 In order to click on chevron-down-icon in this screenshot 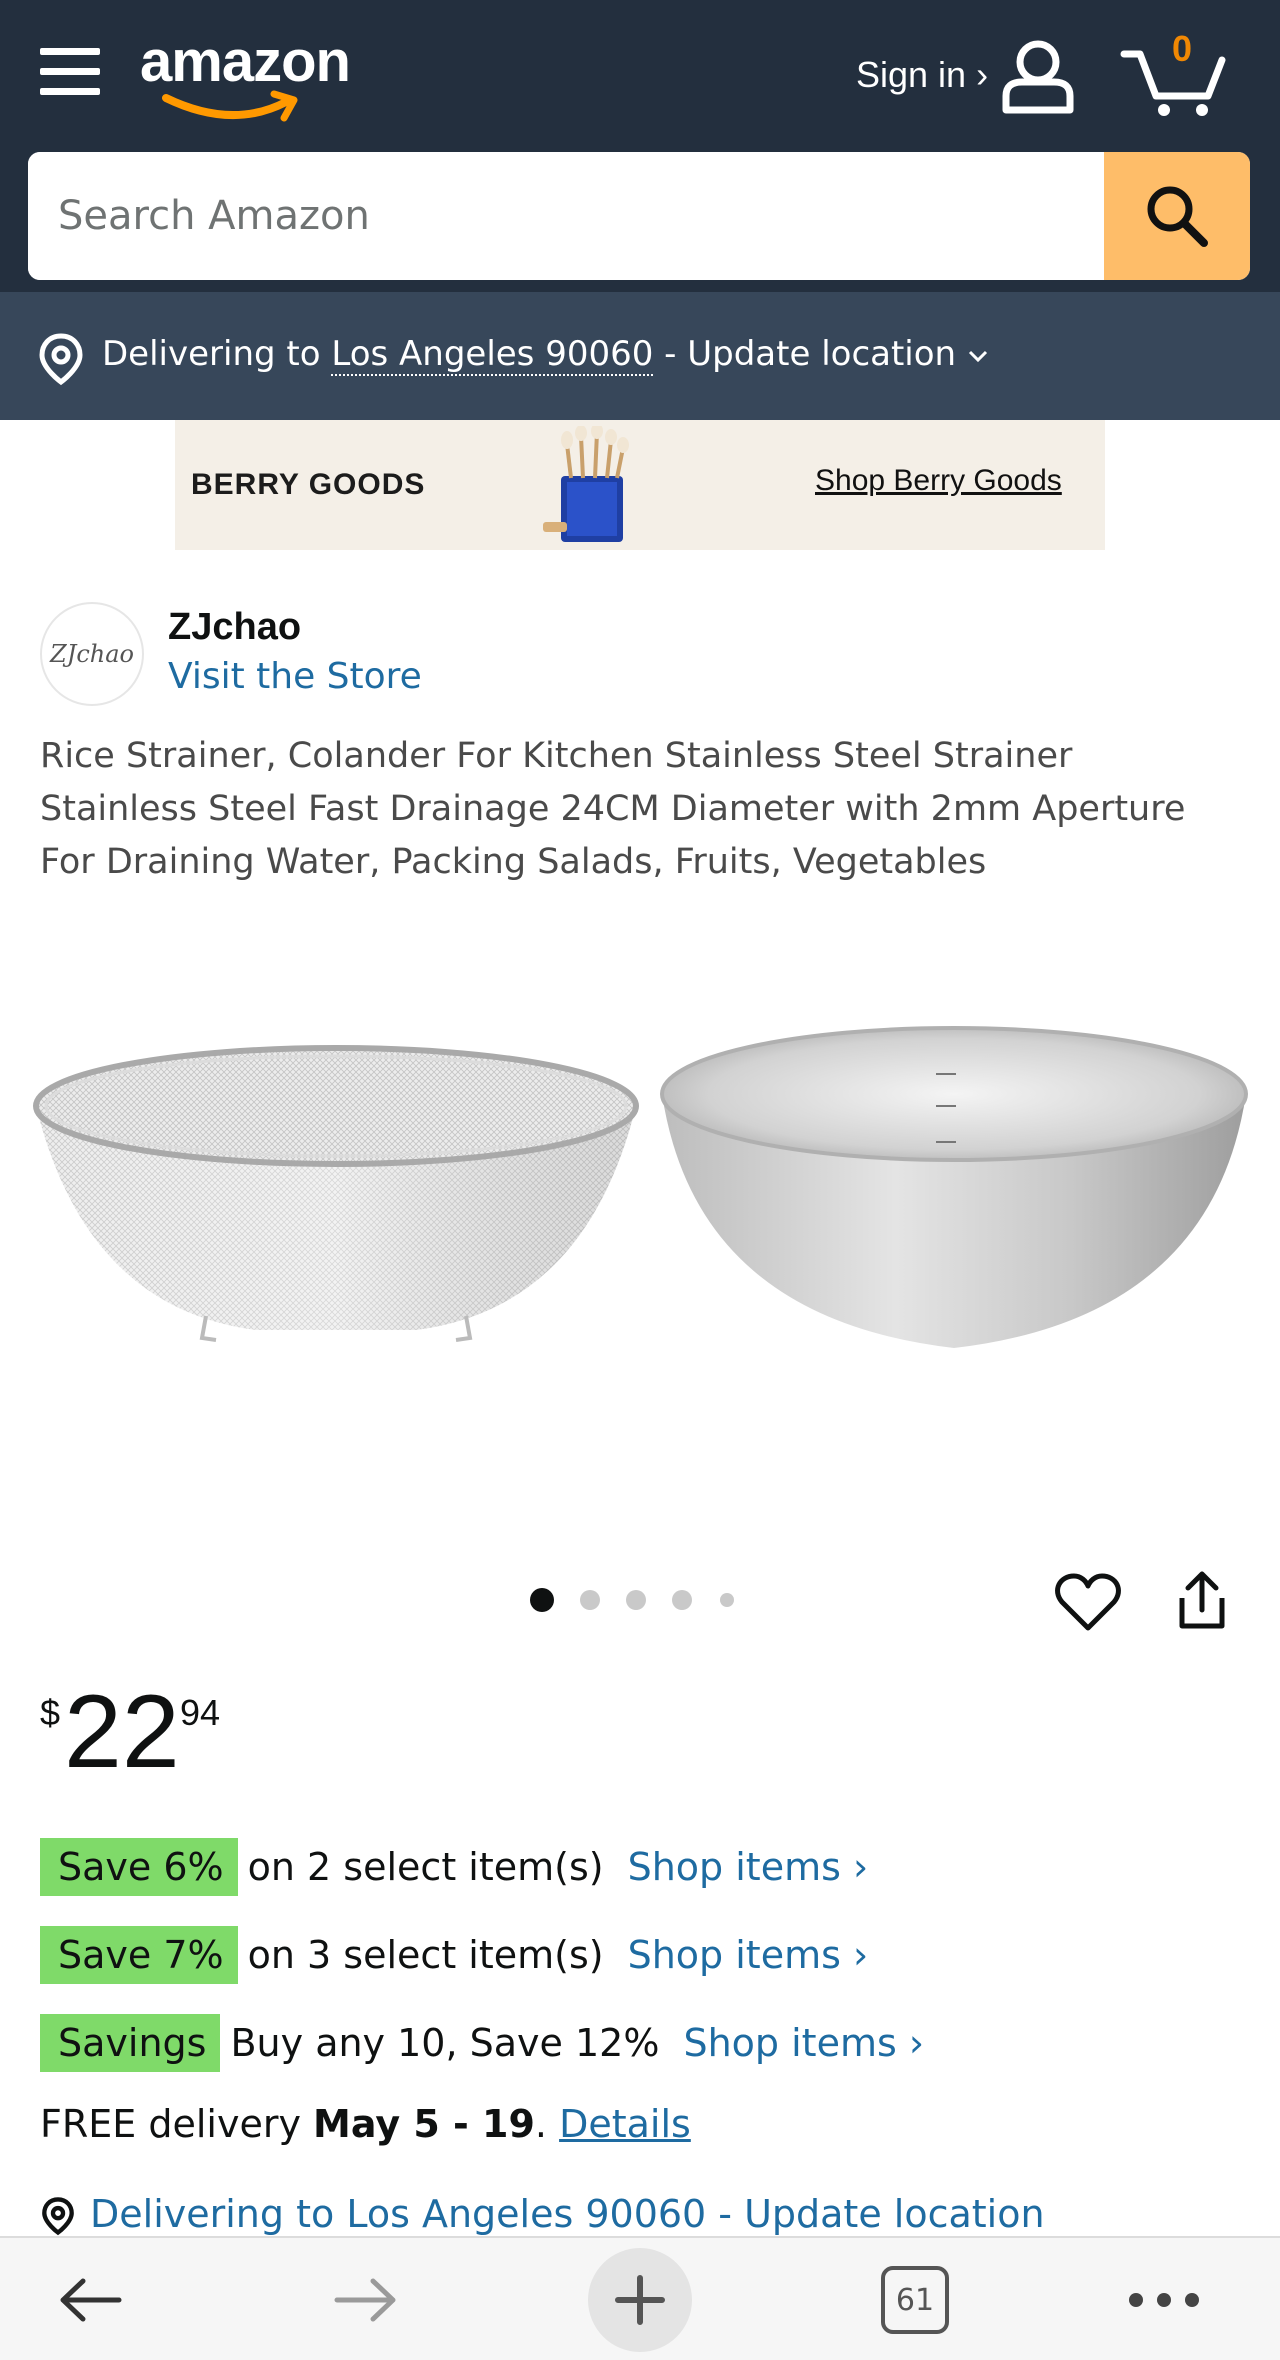, I will do `click(977, 356)`.